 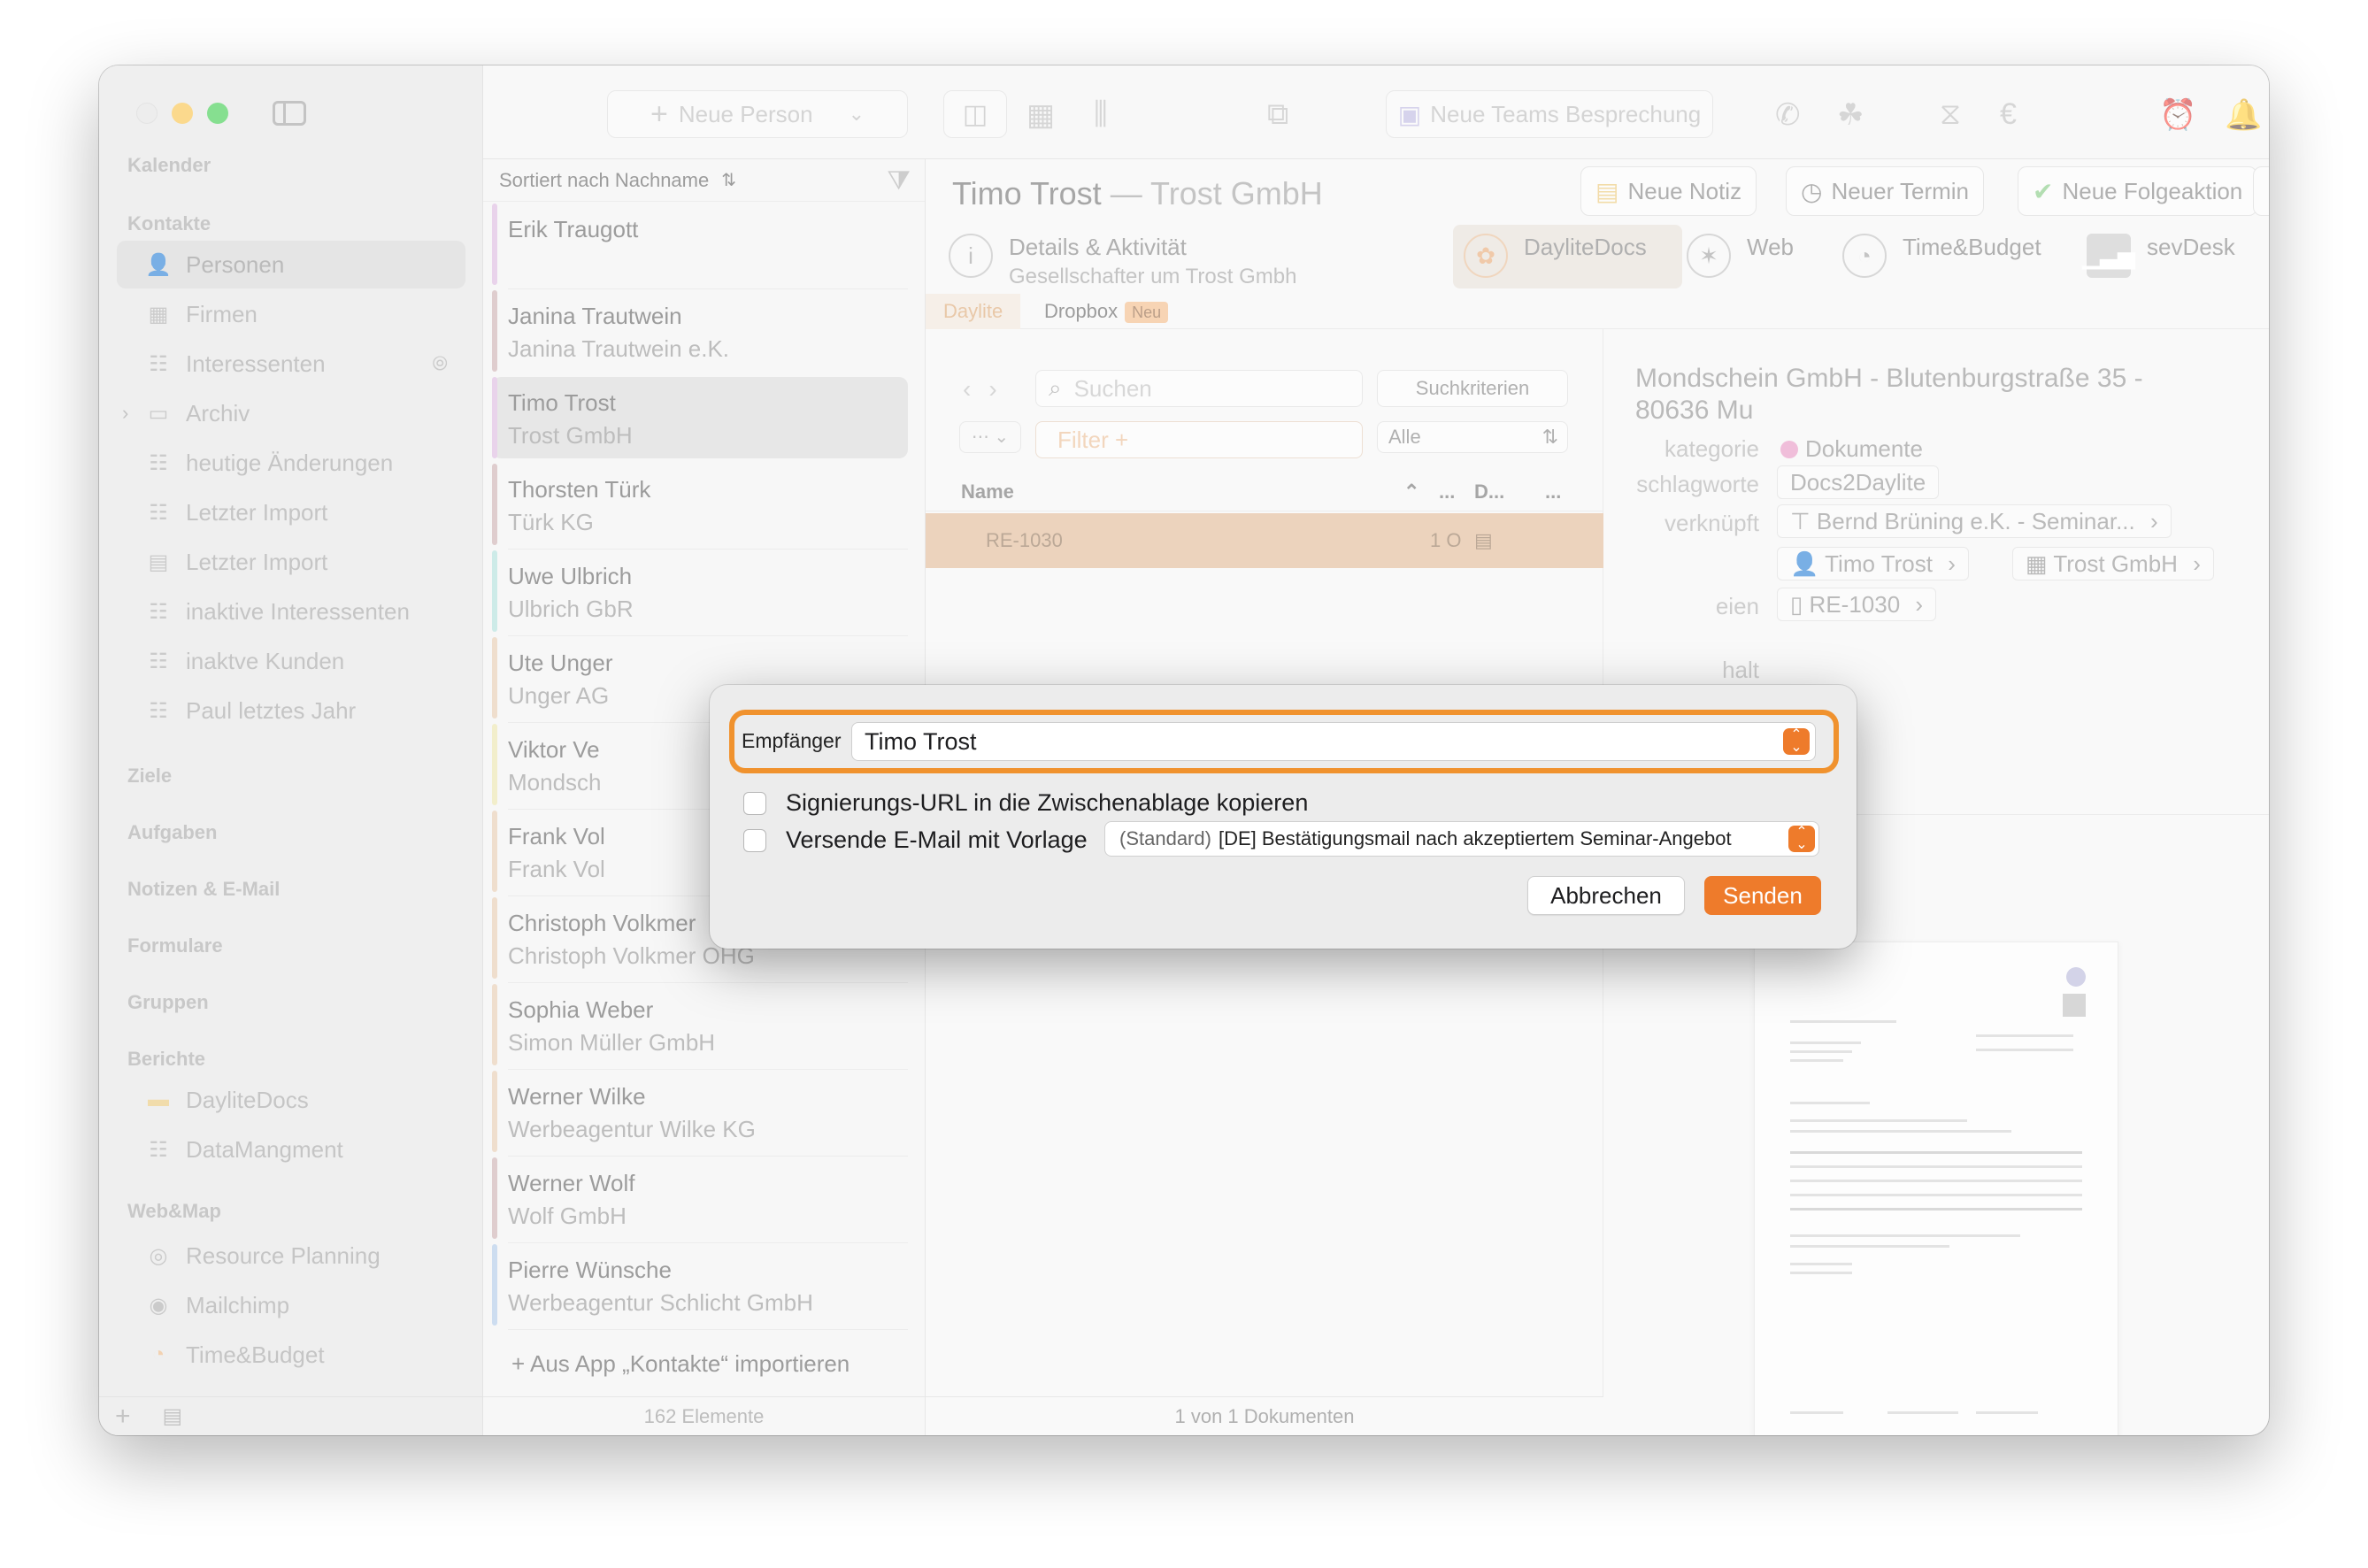 I want to click on recipient-select: Timo Trost ⌃ ⌄, so click(x=1333, y=741).